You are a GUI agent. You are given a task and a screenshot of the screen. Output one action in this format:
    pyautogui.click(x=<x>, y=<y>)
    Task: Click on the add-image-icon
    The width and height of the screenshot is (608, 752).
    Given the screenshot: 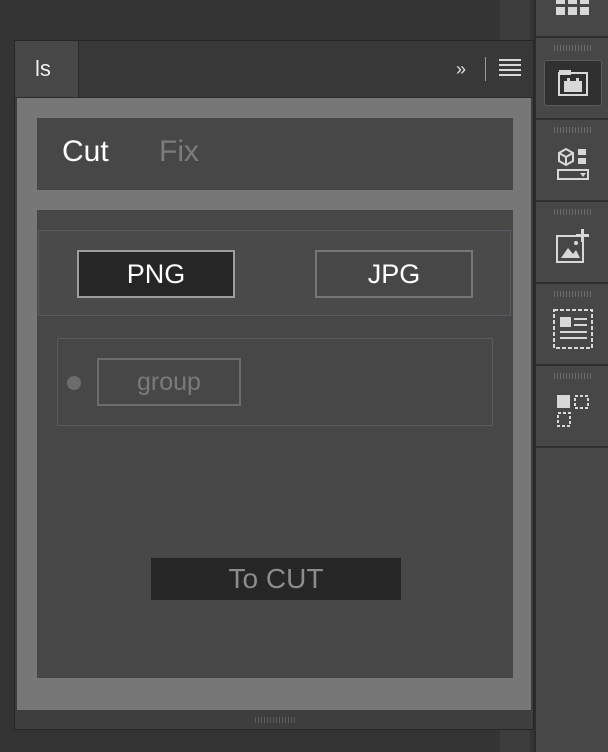 What is the action you would take?
    pyautogui.click(x=573, y=247)
    